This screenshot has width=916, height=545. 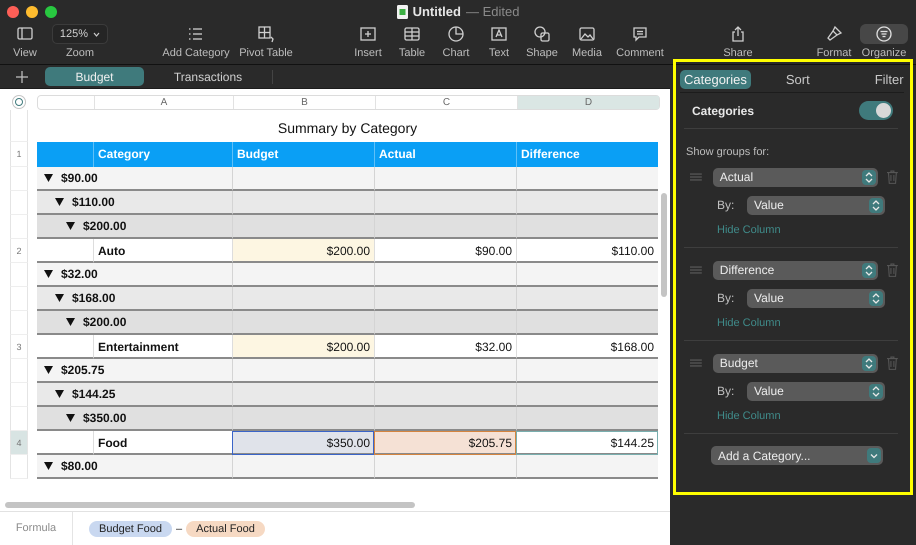 I want to click on close-button, so click(x=13, y=12).